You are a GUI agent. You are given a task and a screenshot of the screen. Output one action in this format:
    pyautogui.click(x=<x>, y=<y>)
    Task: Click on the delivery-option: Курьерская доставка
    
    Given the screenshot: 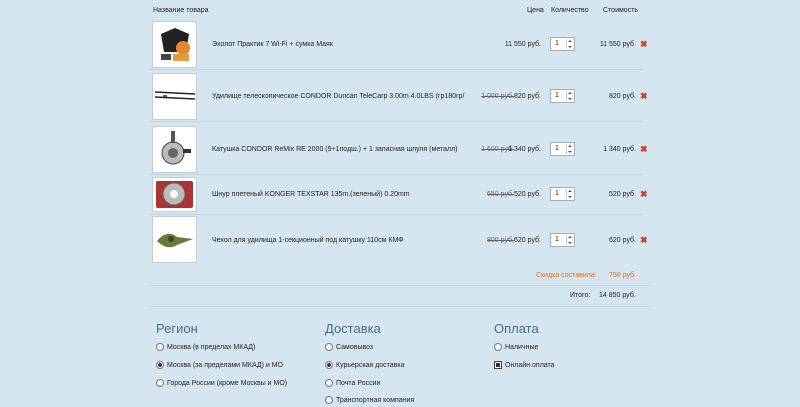 What is the action you would take?
    pyautogui.click(x=365, y=365)
    